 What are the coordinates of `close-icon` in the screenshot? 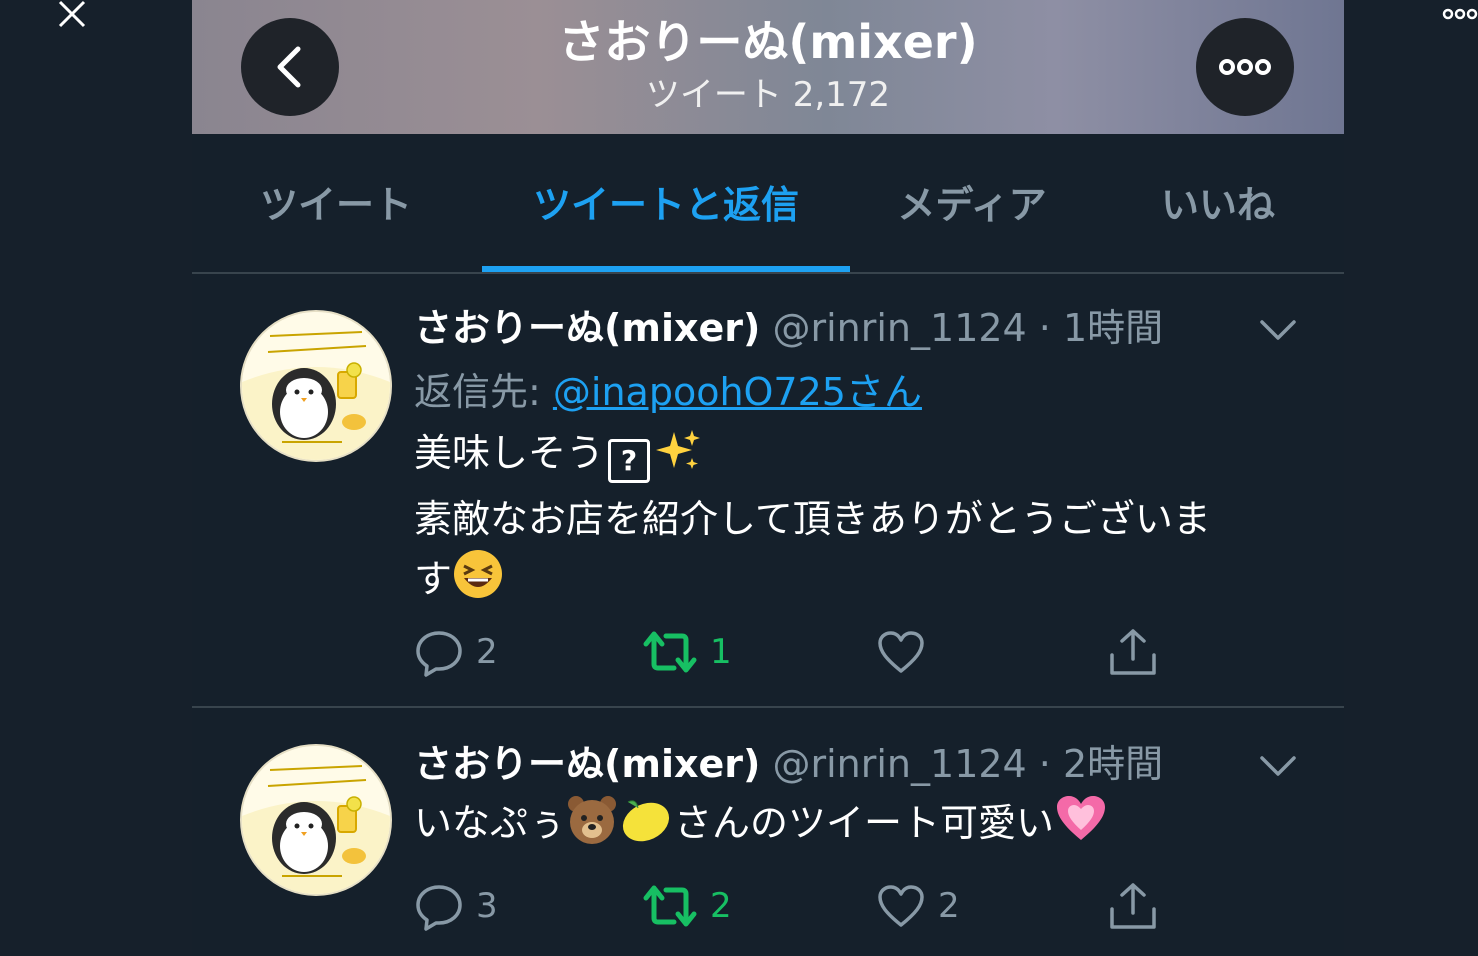 It's located at (72, 15).